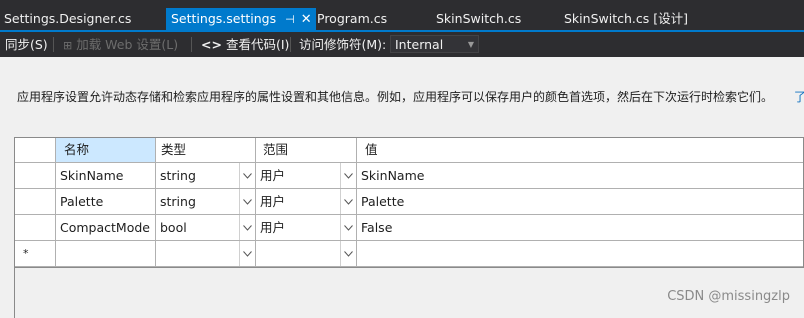 This screenshot has width=804, height=318. I want to click on setting-name-cell: Palette, so click(106, 202).